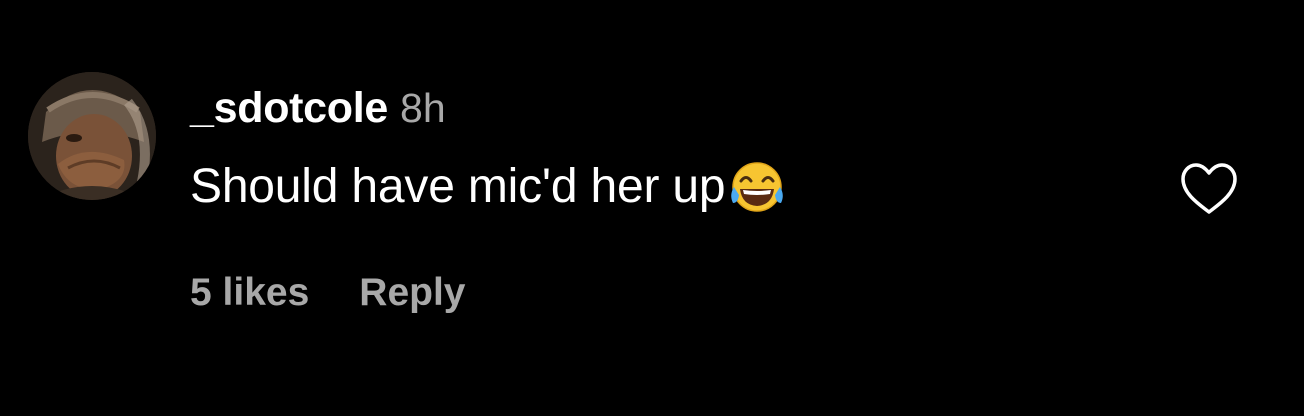  Describe the element at coordinates (423, 108) in the screenshot. I see `timestamp: 8h` at that location.